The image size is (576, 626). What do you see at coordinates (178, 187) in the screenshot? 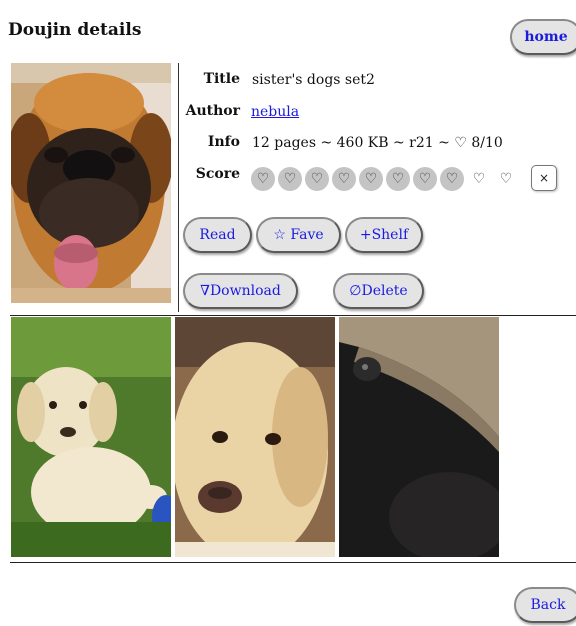
I see `vertical-divider` at bounding box center [178, 187].